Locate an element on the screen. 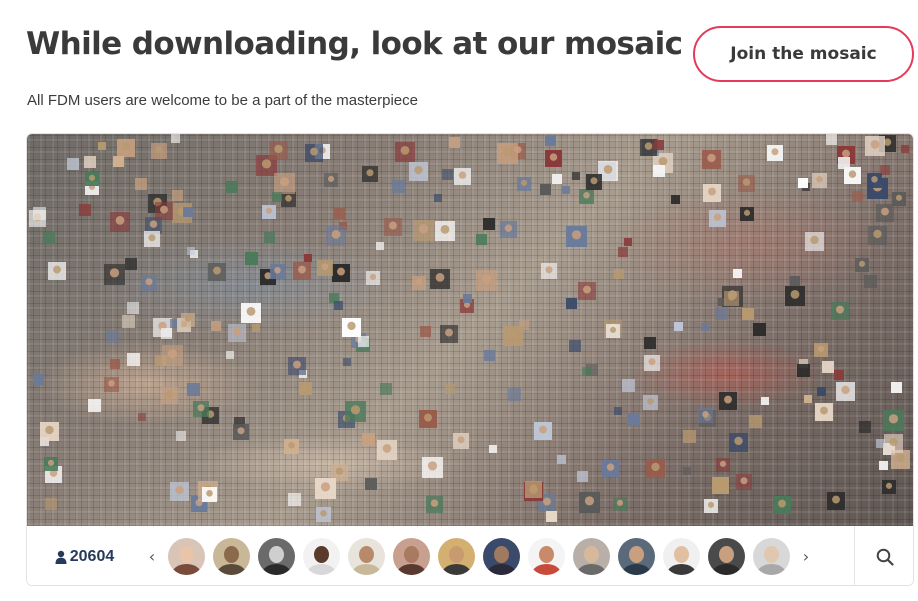 The height and width of the screenshot is (601, 918). search-icon is located at coordinates (885, 557).